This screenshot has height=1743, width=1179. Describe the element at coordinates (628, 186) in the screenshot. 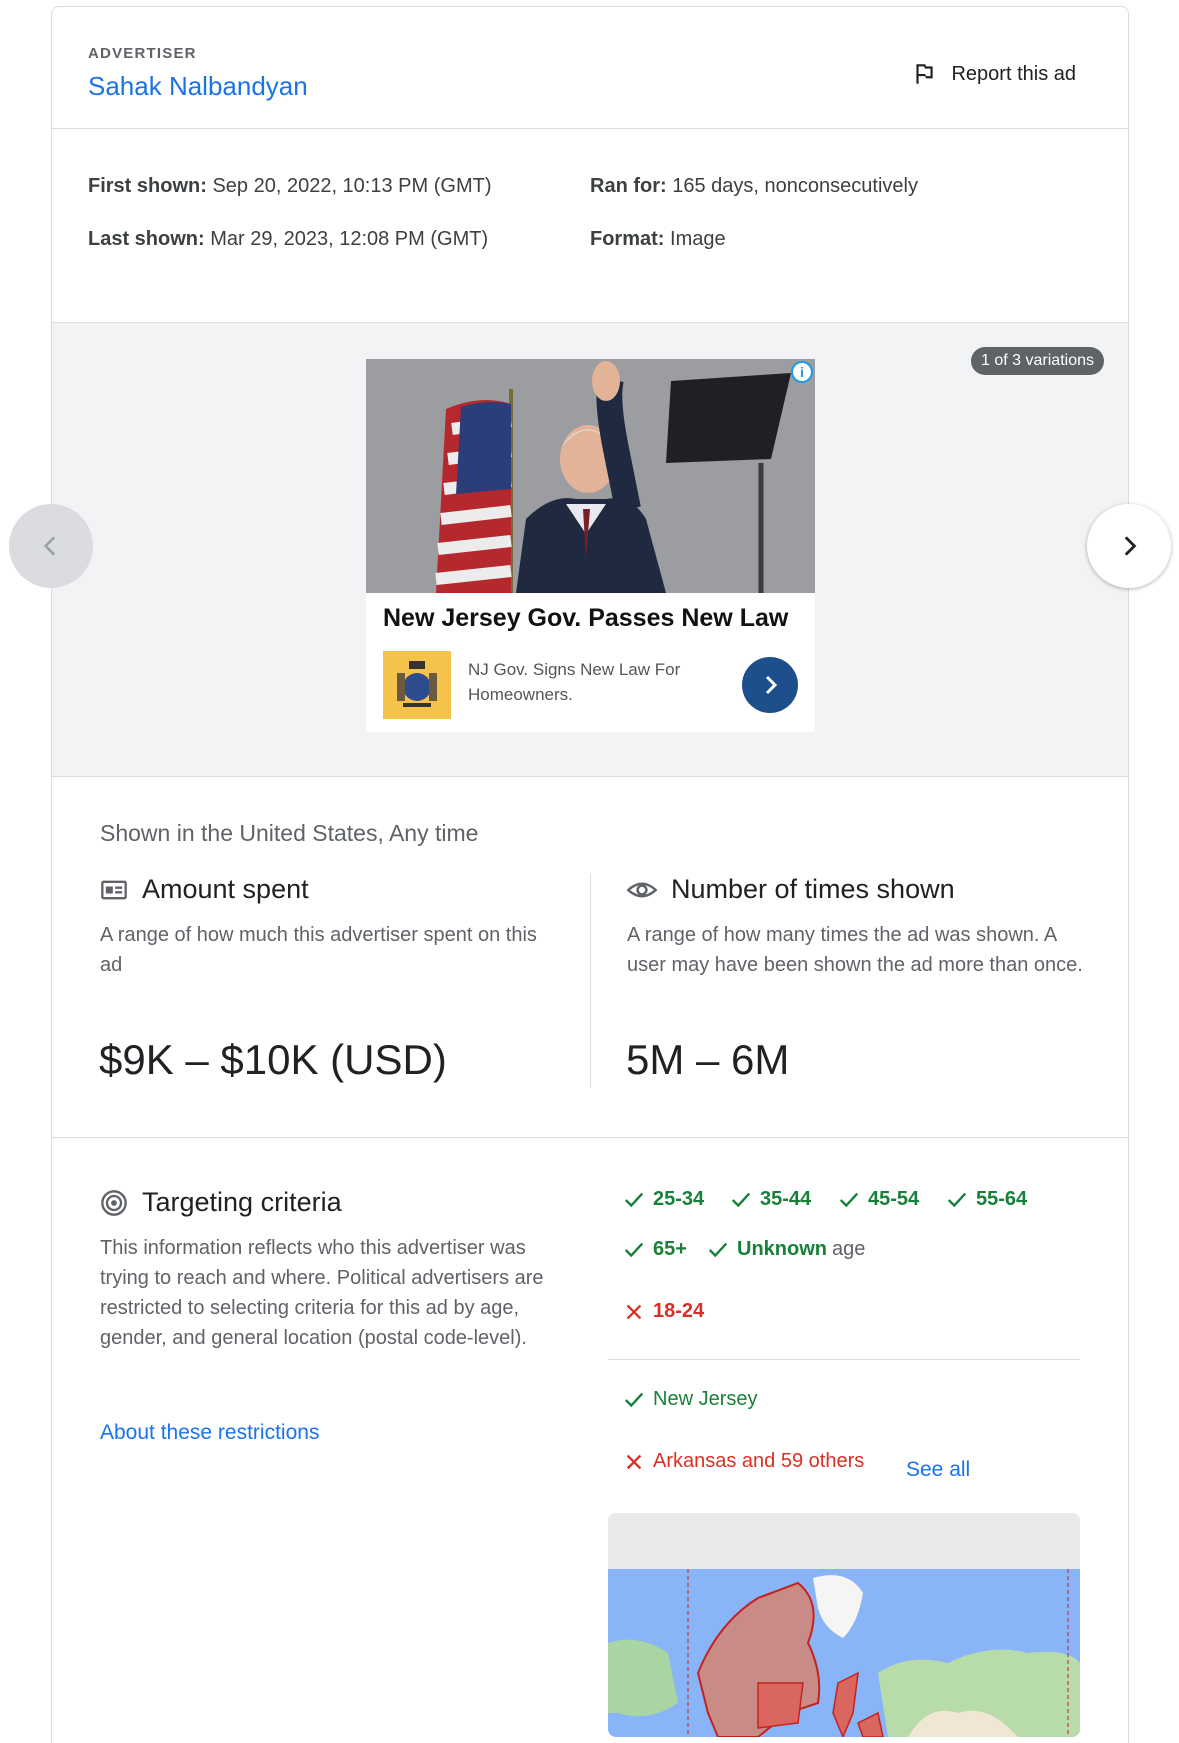

I see `ran-for-label: Ran for:` at that location.